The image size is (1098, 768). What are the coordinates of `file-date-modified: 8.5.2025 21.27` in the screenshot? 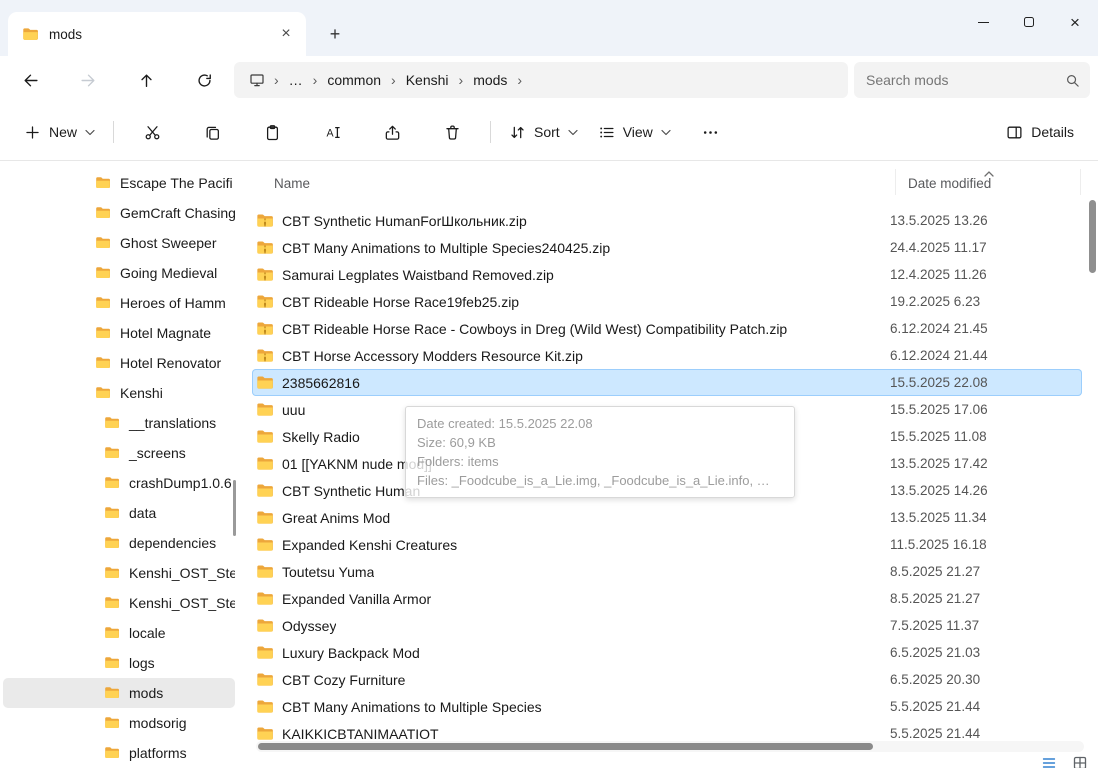 It's located at (935, 571).